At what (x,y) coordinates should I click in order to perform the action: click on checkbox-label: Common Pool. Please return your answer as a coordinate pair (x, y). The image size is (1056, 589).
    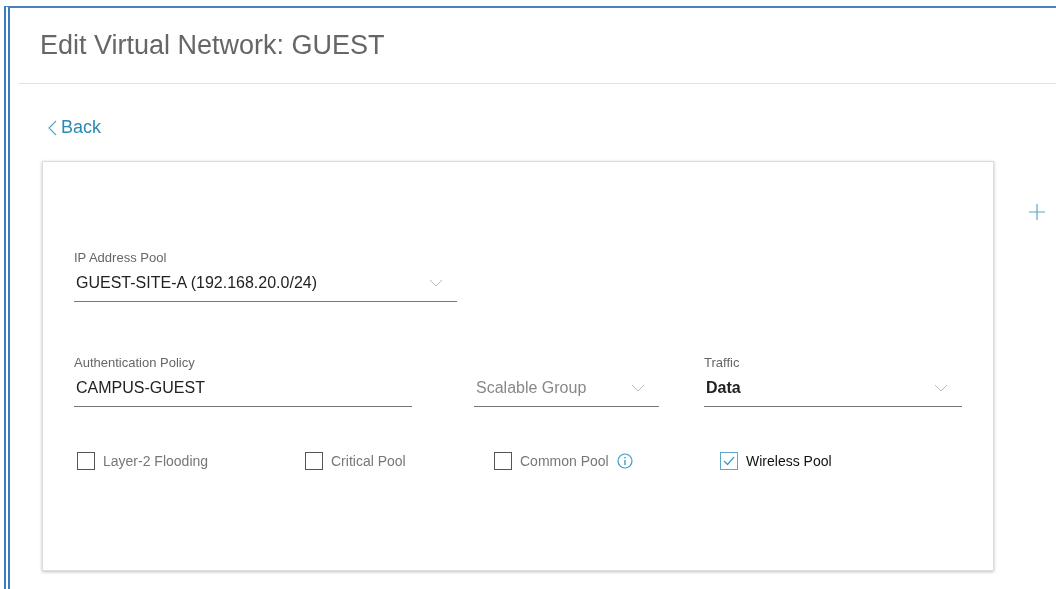
    Looking at the image, I should click on (564, 461).